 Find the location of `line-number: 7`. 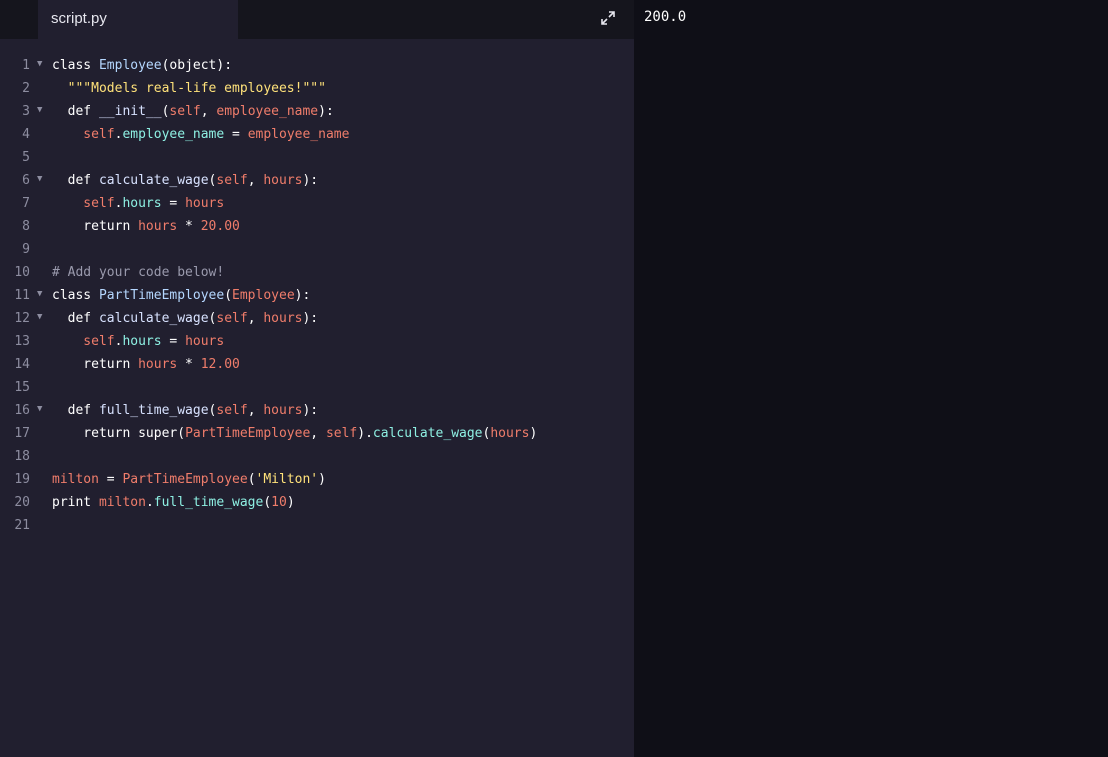

line-number: 7 is located at coordinates (26, 203).